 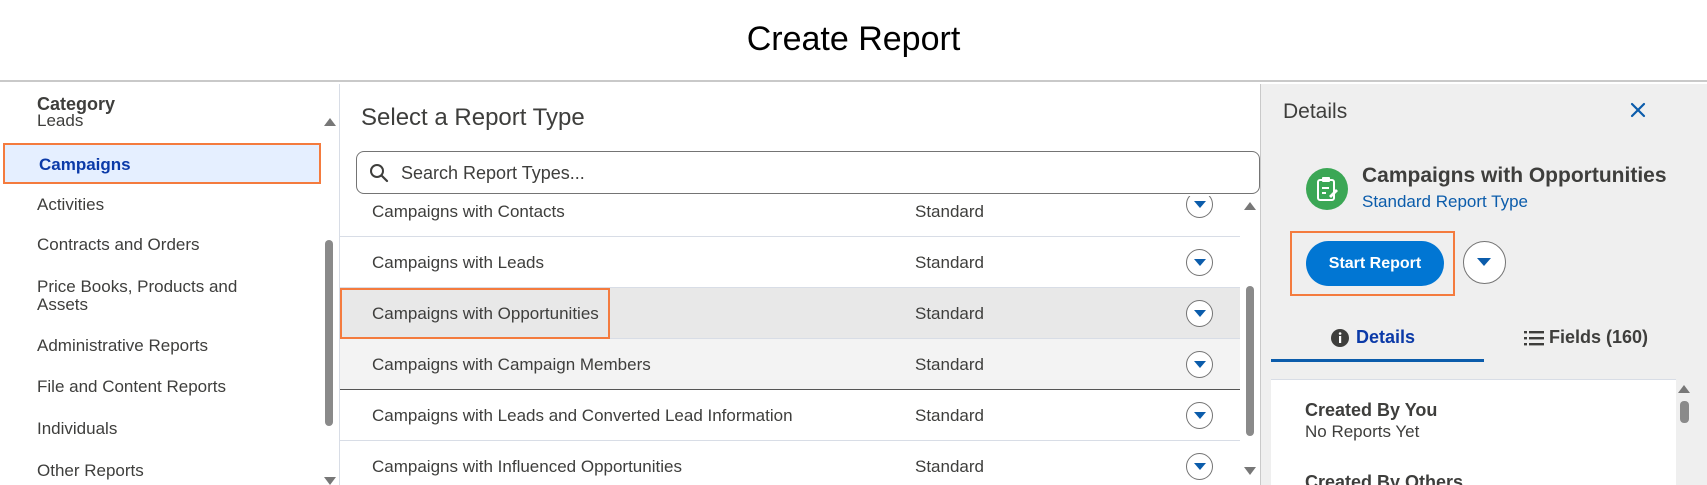 I want to click on created-by-others-heading: Created By Others, so click(x=1384, y=478).